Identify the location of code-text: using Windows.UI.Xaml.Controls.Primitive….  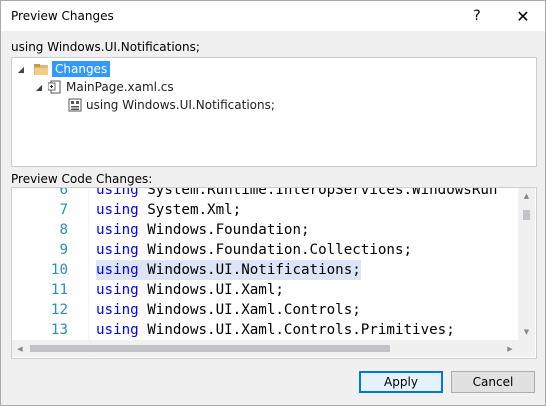
(275, 330).